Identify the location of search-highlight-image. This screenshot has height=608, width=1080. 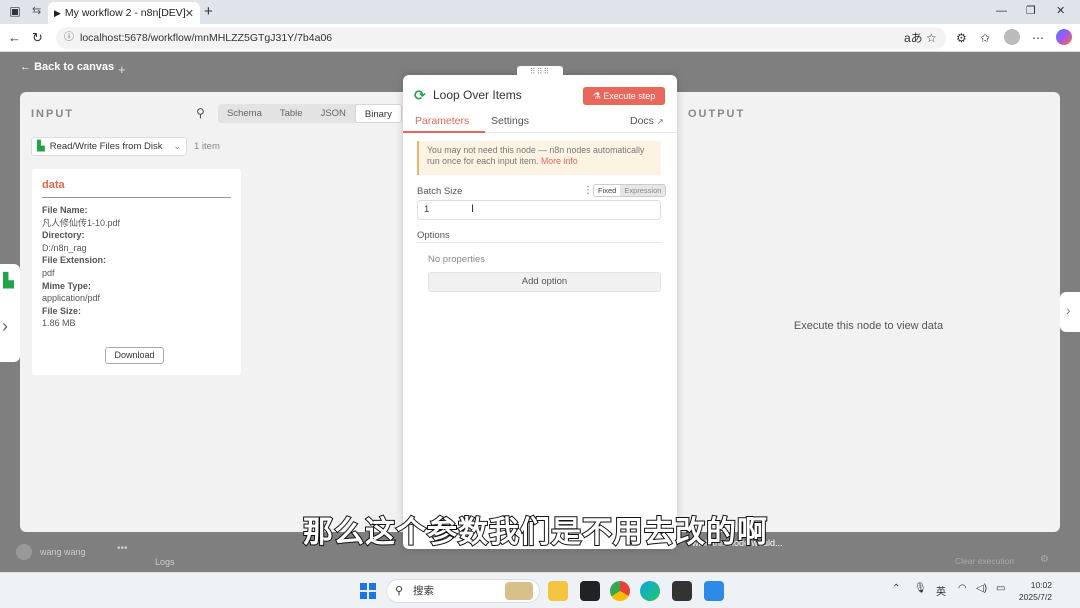
(519, 591).